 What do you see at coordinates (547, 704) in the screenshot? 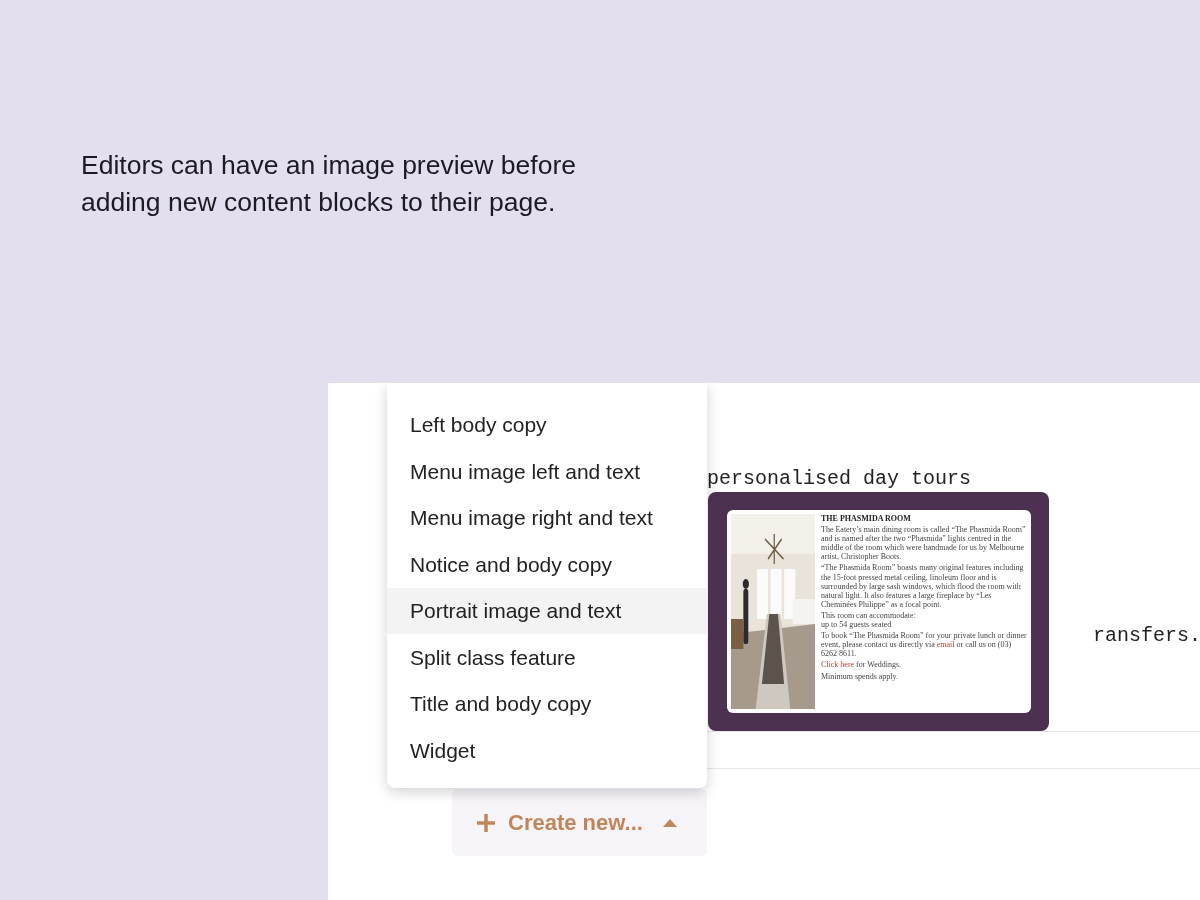
I see `menu-item: Title and body copy` at bounding box center [547, 704].